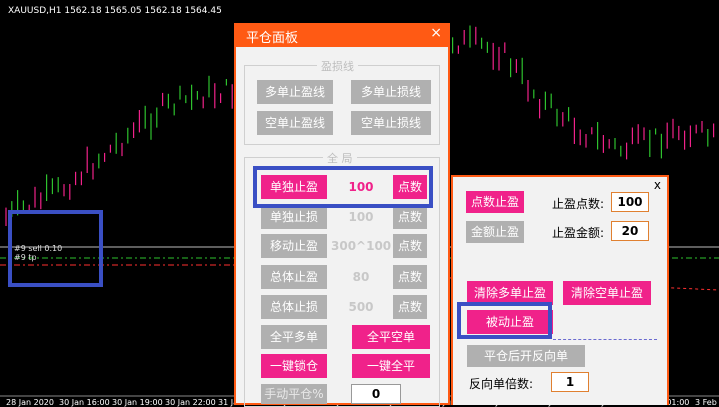  I want to click on group-title: 盈损线, so click(337, 66).